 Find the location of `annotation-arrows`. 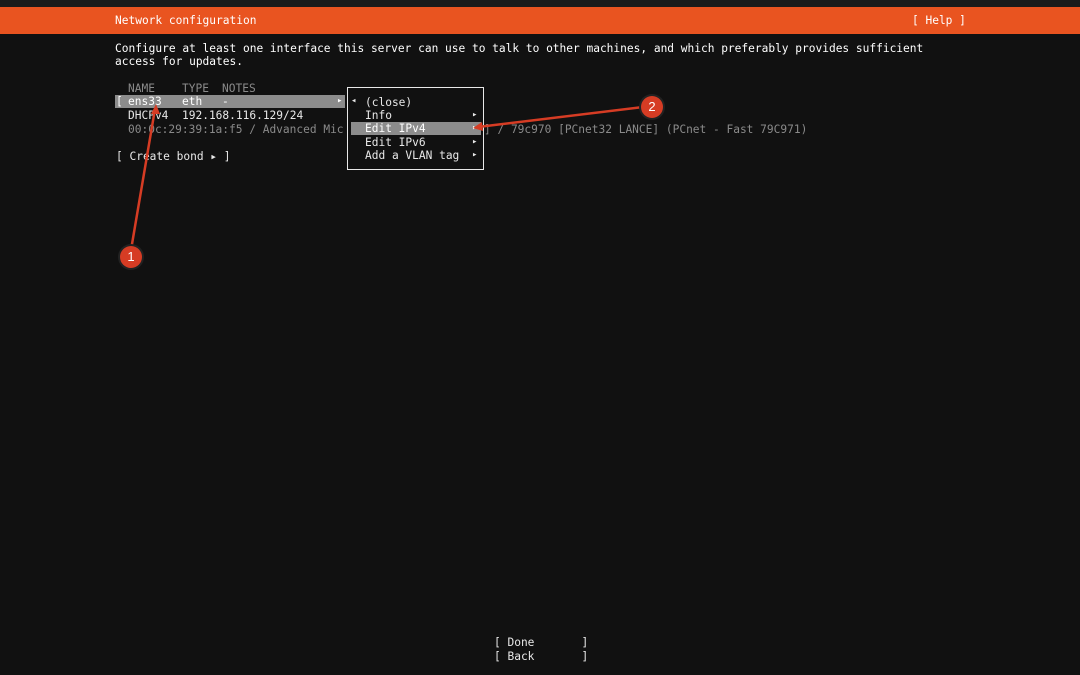

annotation-arrows is located at coordinates (387, 178).